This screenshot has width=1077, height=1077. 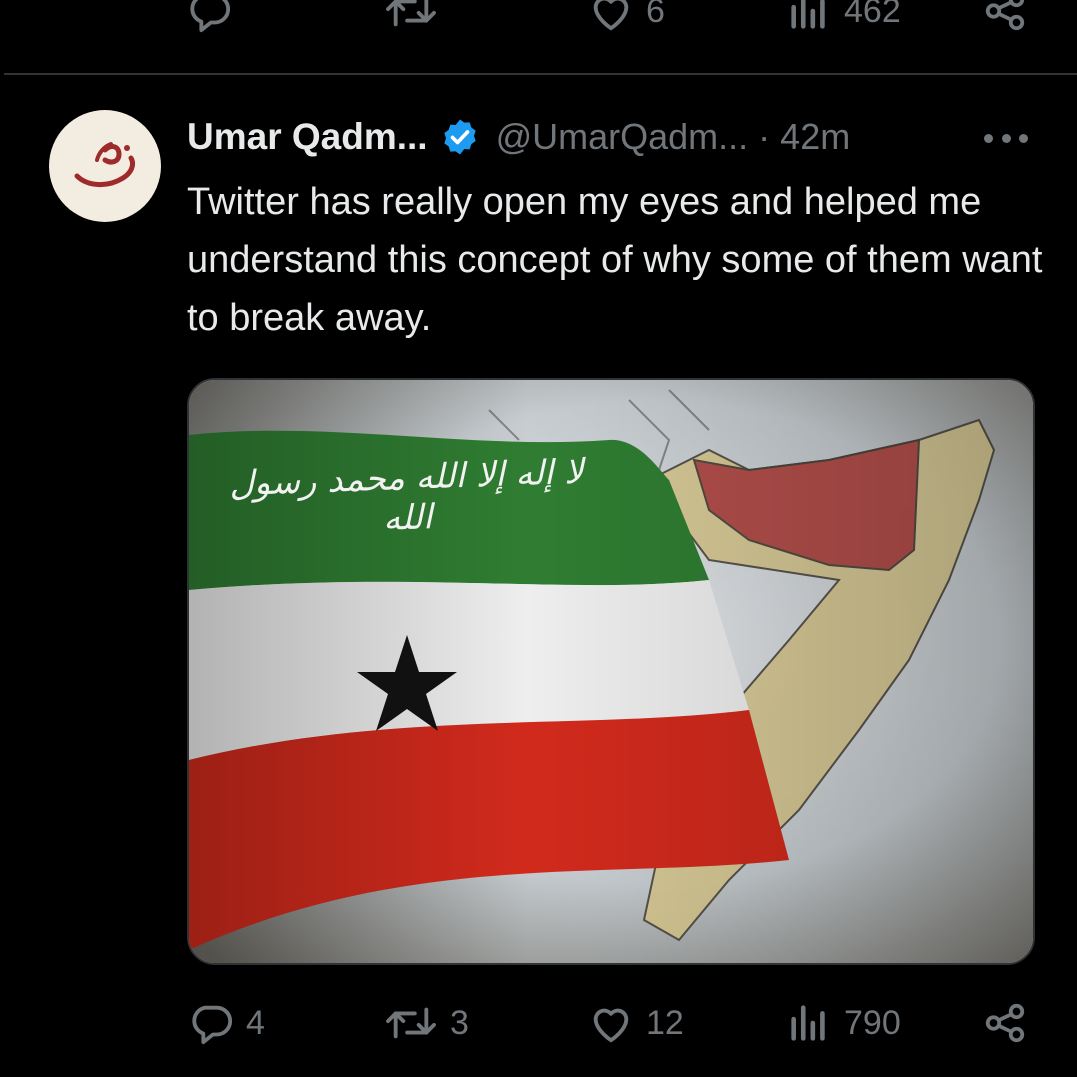 I want to click on tweet-action-bar: 4 3 12 790, so click(x=538, y=1024).